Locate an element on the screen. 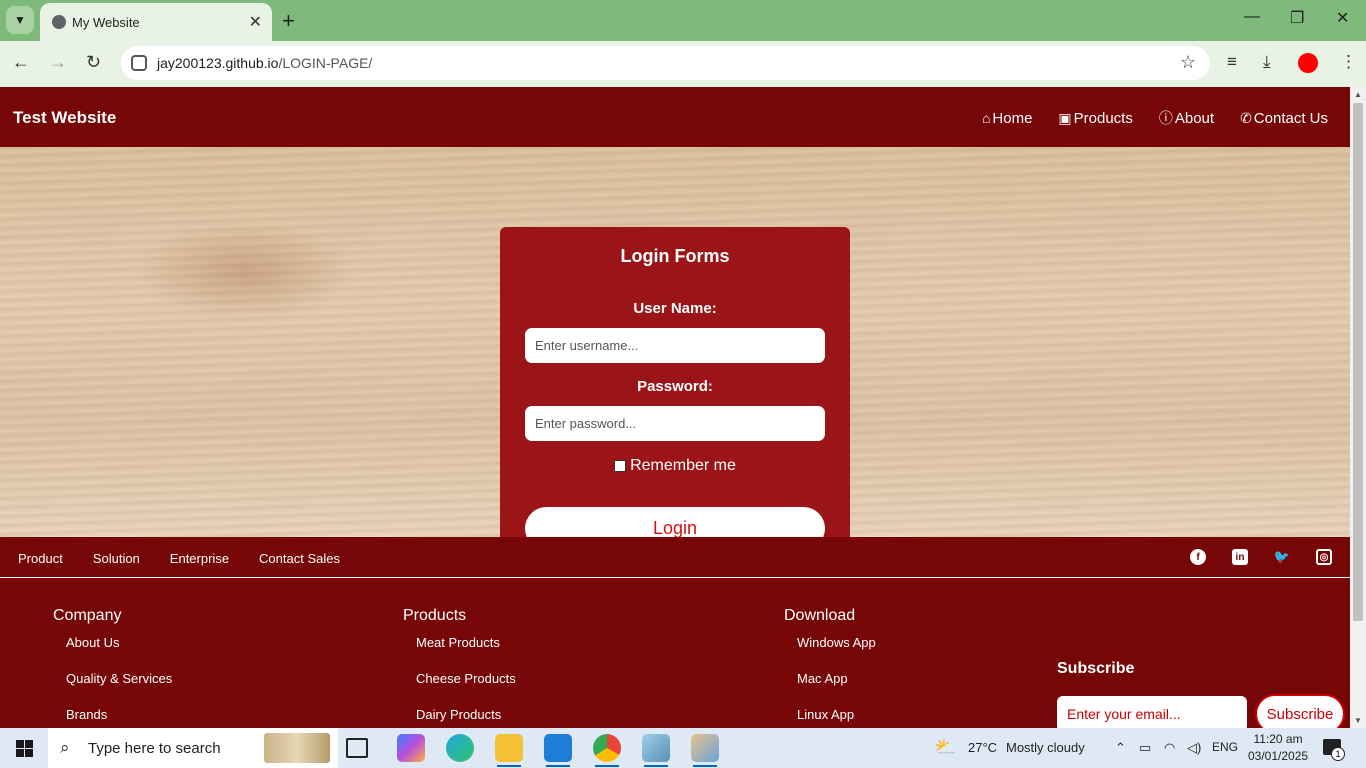  scroll-down-icon: ▼ is located at coordinates (1358, 720).